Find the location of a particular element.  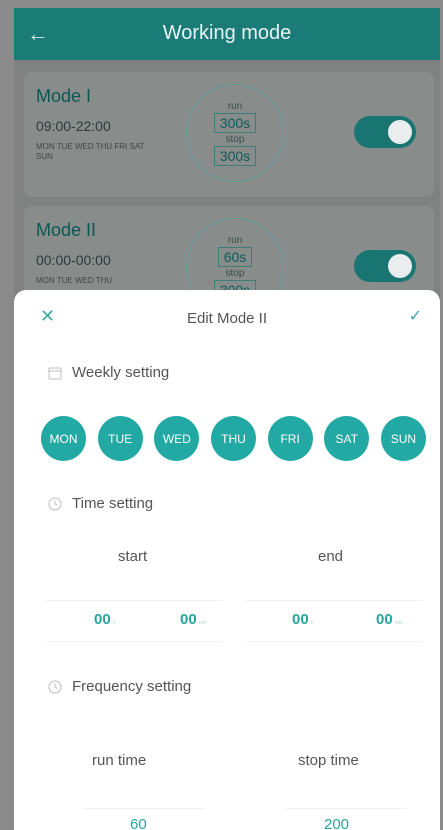

time-setting-section: Time setting is located at coordinates (100, 503).